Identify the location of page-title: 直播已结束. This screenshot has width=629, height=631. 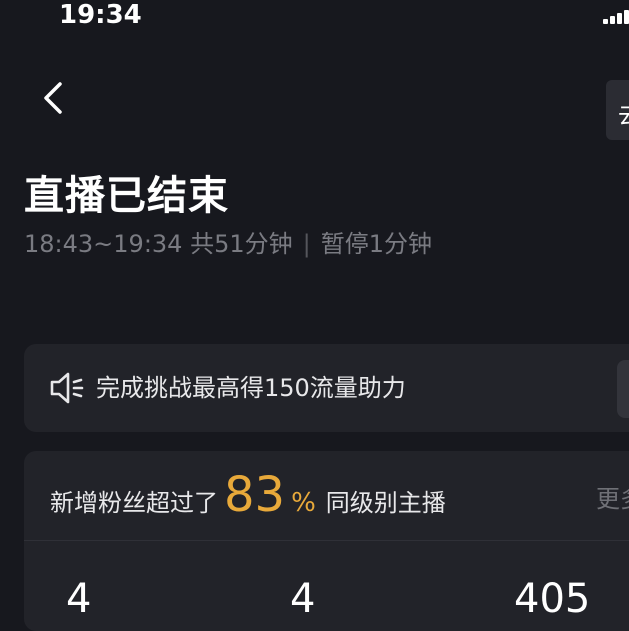
(126, 196).